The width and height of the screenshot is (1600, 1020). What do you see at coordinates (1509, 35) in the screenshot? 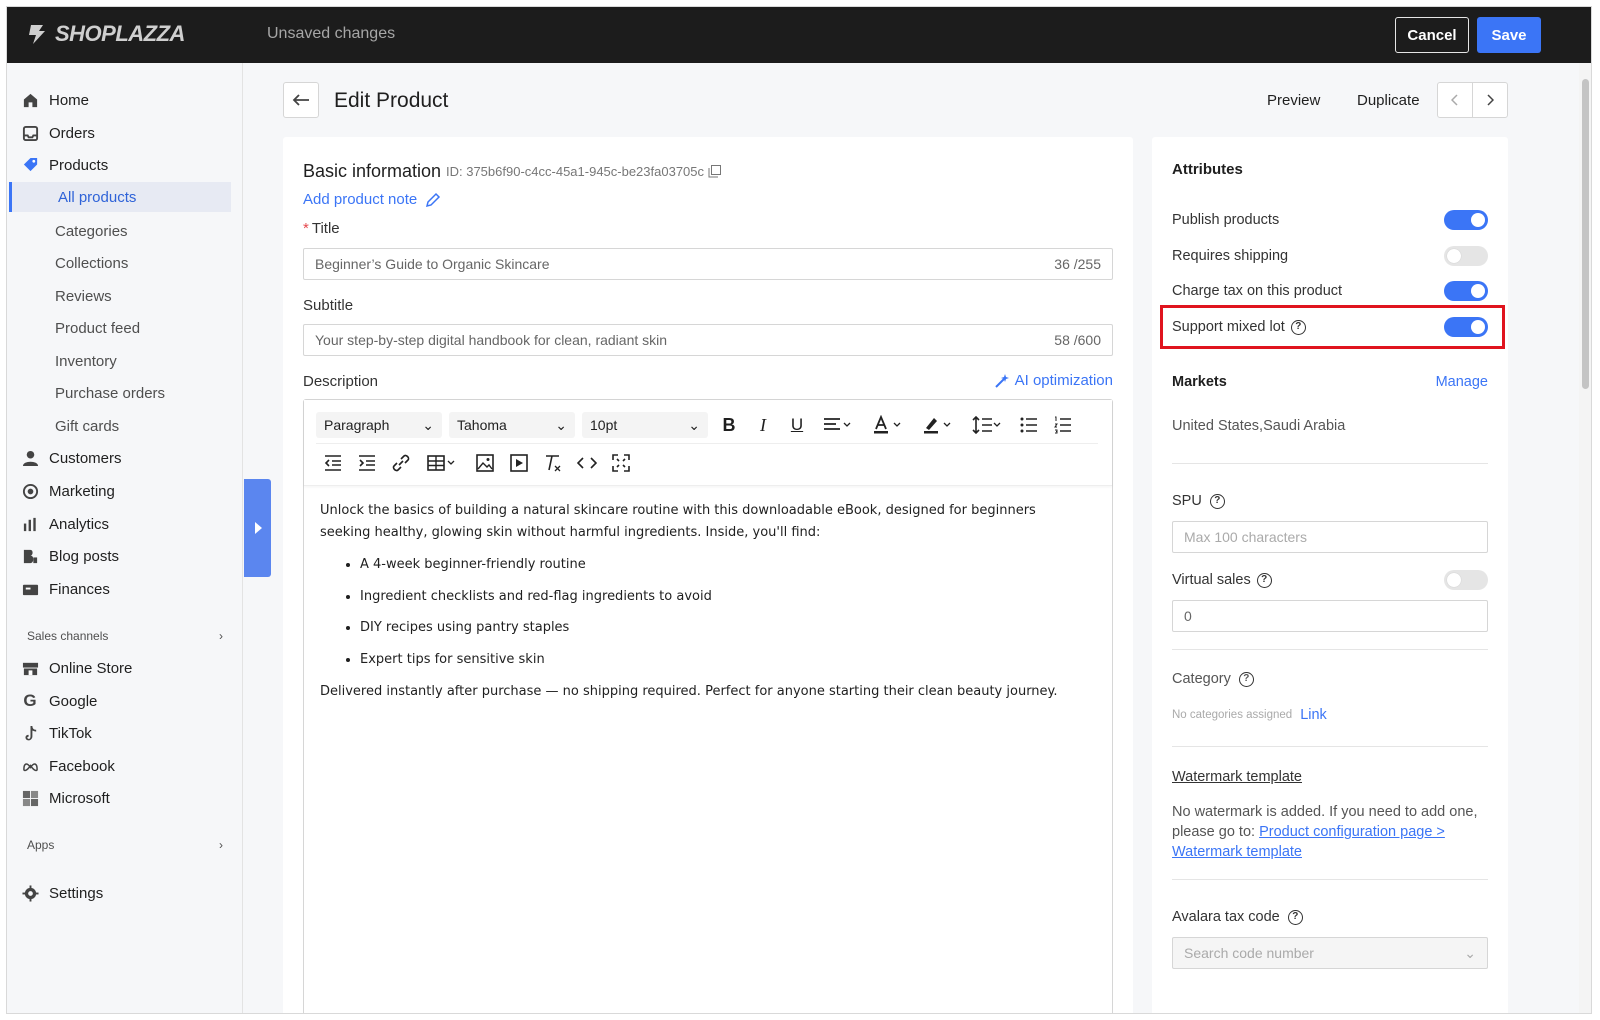
I see `save-button: Save` at bounding box center [1509, 35].